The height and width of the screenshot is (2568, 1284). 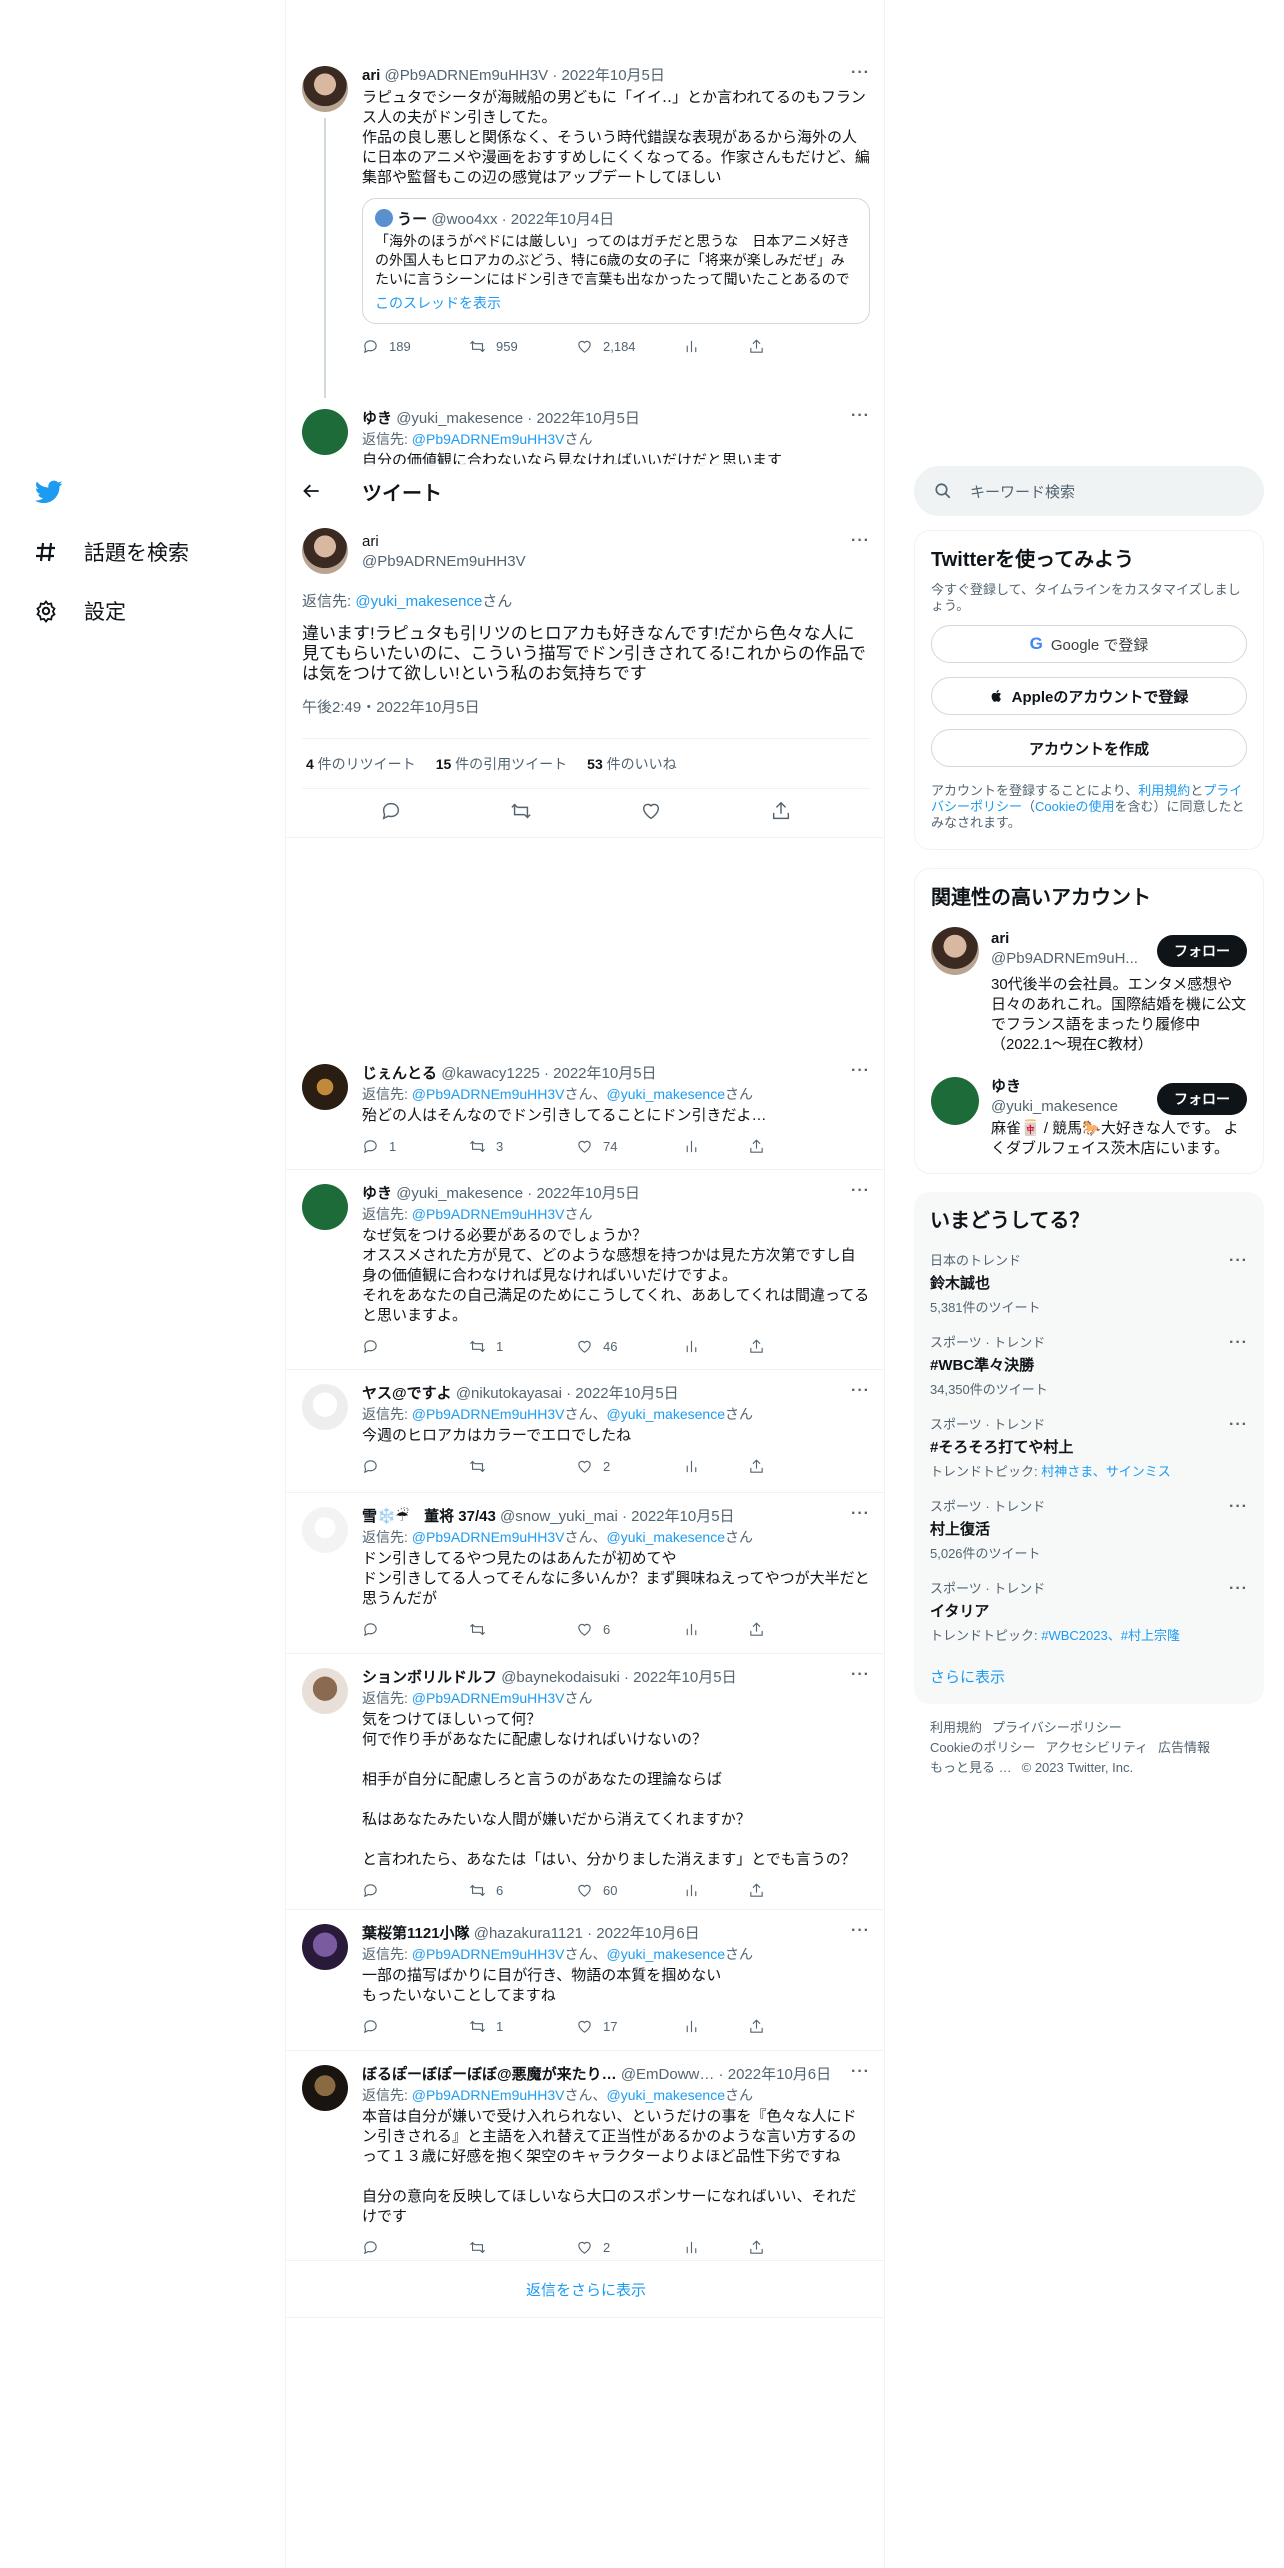 I want to click on reply-button: 1, so click(x=415, y=1146).